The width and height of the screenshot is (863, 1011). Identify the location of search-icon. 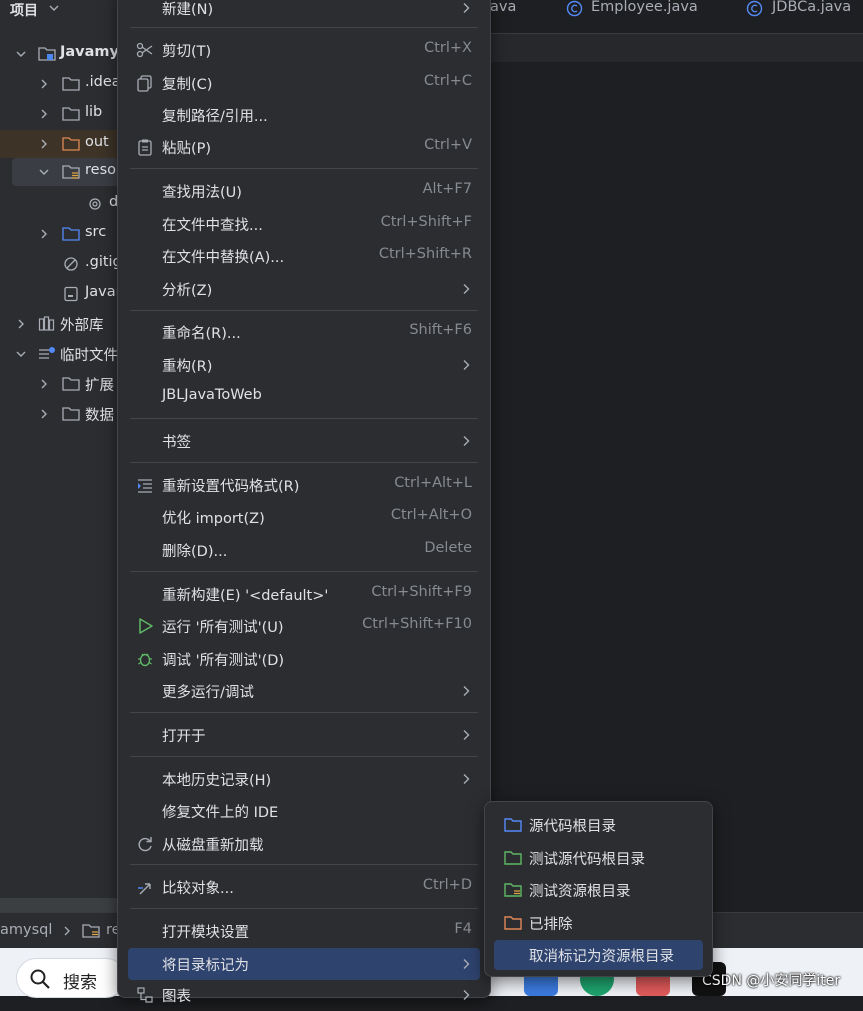
(40, 979).